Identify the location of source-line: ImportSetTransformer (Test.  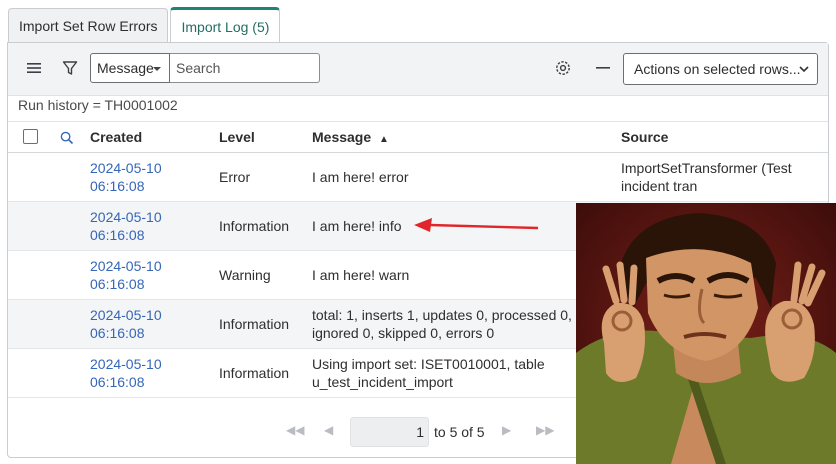
(706, 168).